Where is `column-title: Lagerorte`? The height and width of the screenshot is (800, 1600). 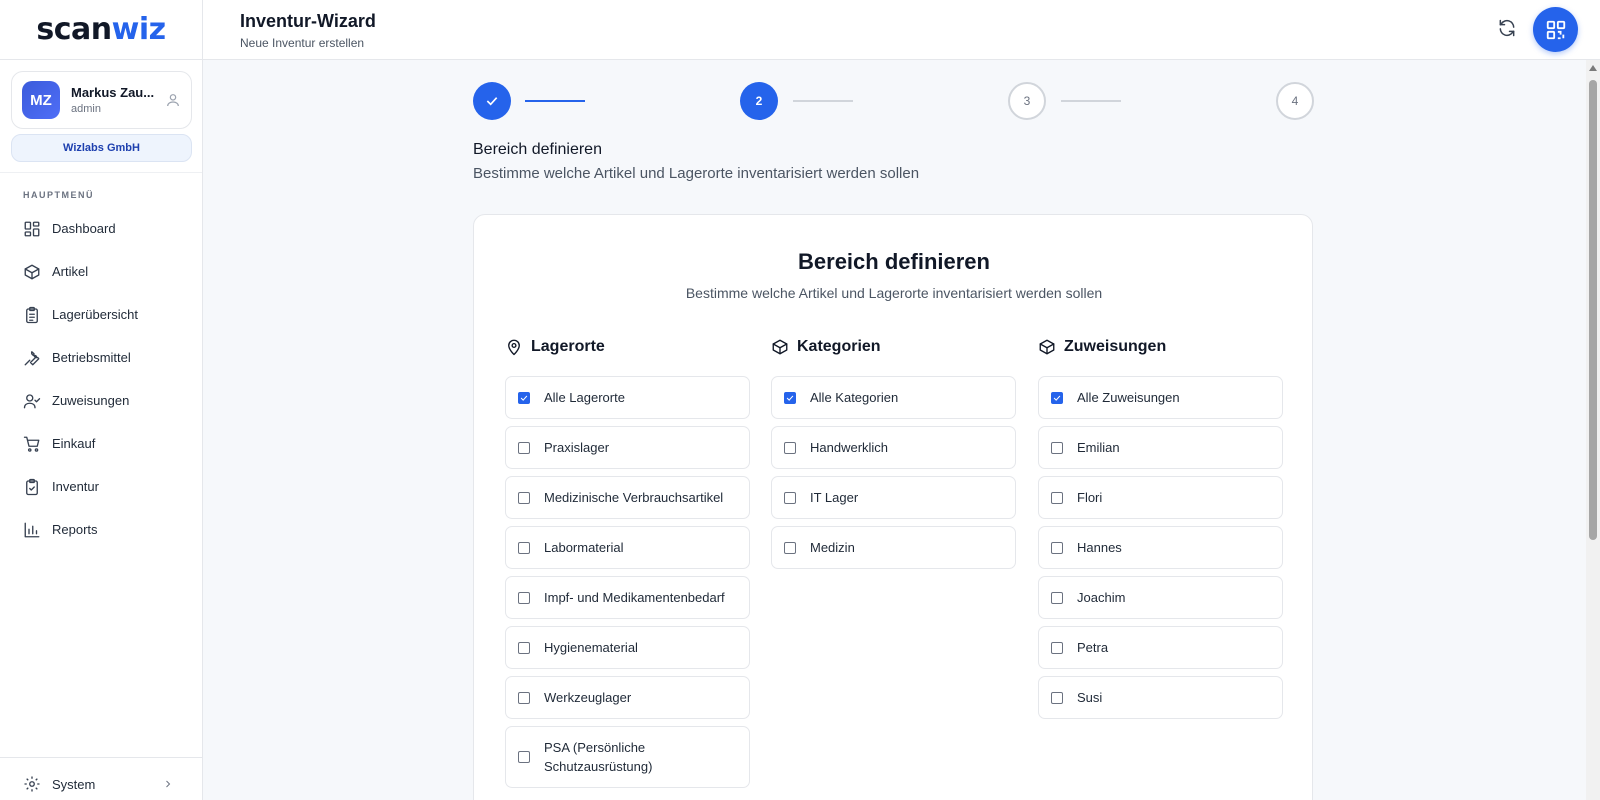
column-title: Lagerorte is located at coordinates (568, 346).